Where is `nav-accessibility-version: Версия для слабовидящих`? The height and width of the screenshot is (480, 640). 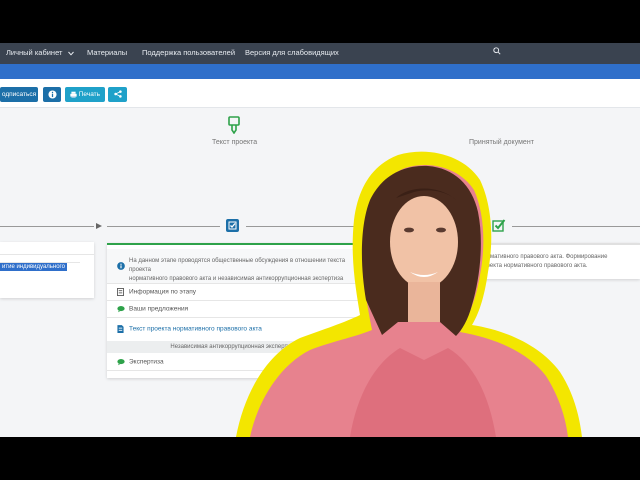 nav-accessibility-version: Версия для слабовидящих is located at coordinates (292, 52).